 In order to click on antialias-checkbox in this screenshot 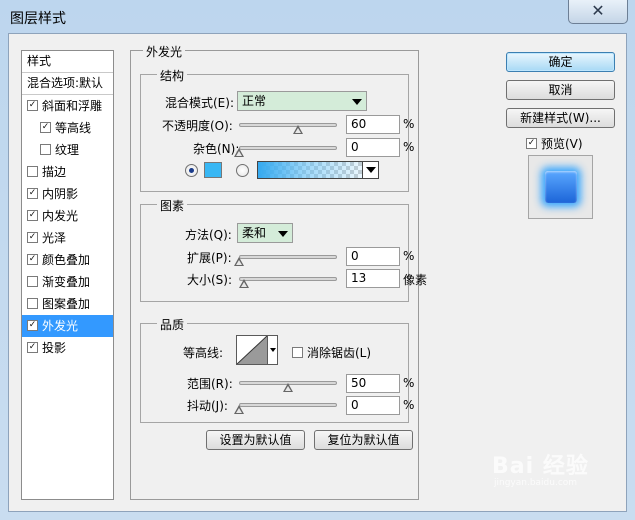, I will do `click(297, 352)`.